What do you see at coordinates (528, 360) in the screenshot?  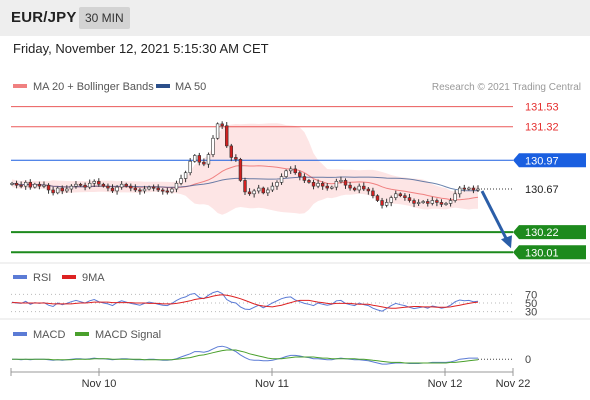 I see `macd-tick-label: 0` at bounding box center [528, 360].